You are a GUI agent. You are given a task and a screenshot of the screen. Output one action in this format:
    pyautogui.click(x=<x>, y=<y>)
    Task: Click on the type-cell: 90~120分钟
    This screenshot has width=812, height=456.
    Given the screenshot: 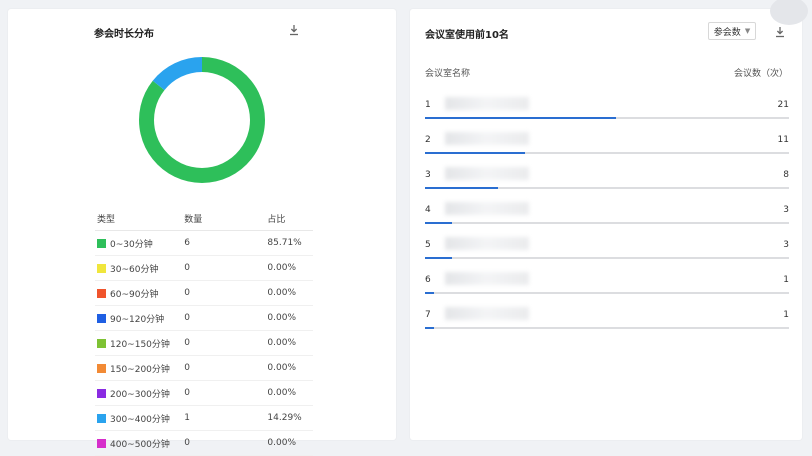 What is the action you would take?
    pyautogui.click(x=139, y=318)
    